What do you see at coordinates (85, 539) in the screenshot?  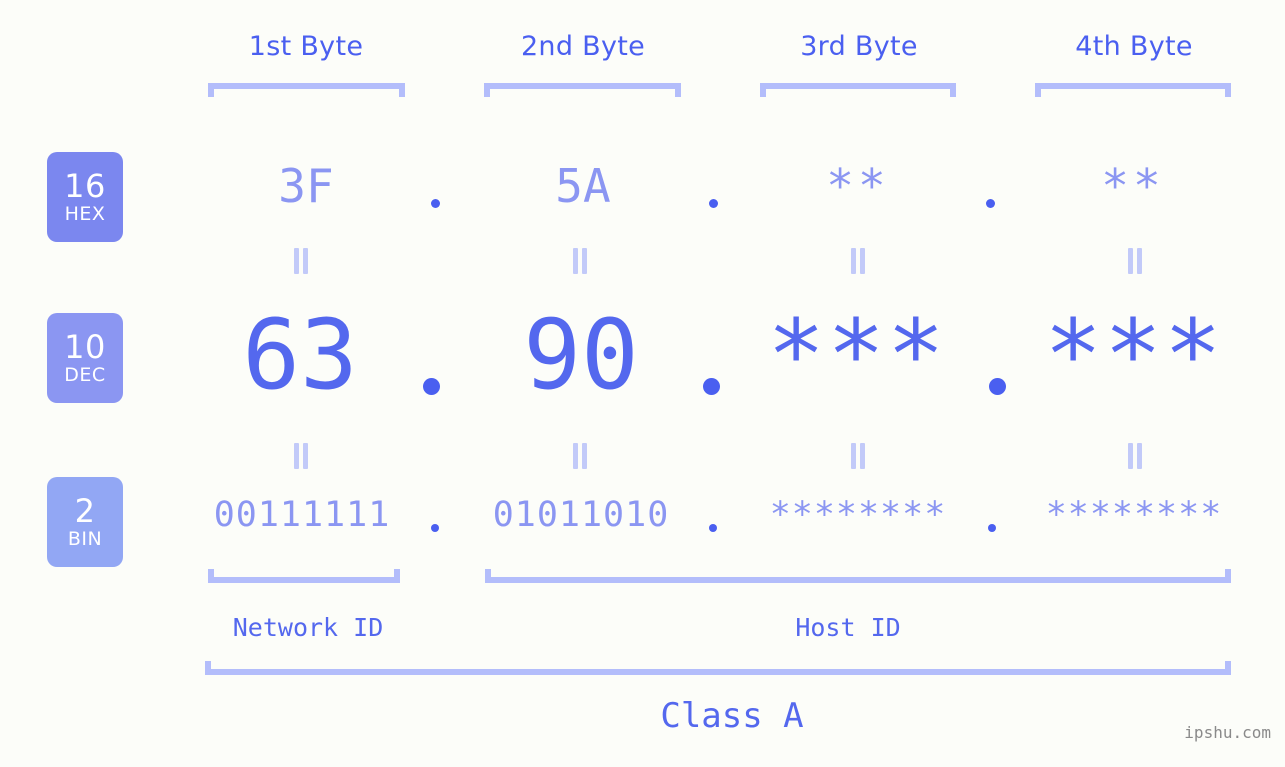 I see `radix-badge-bin-abbr: BIN` at bounding box center [85, 539].